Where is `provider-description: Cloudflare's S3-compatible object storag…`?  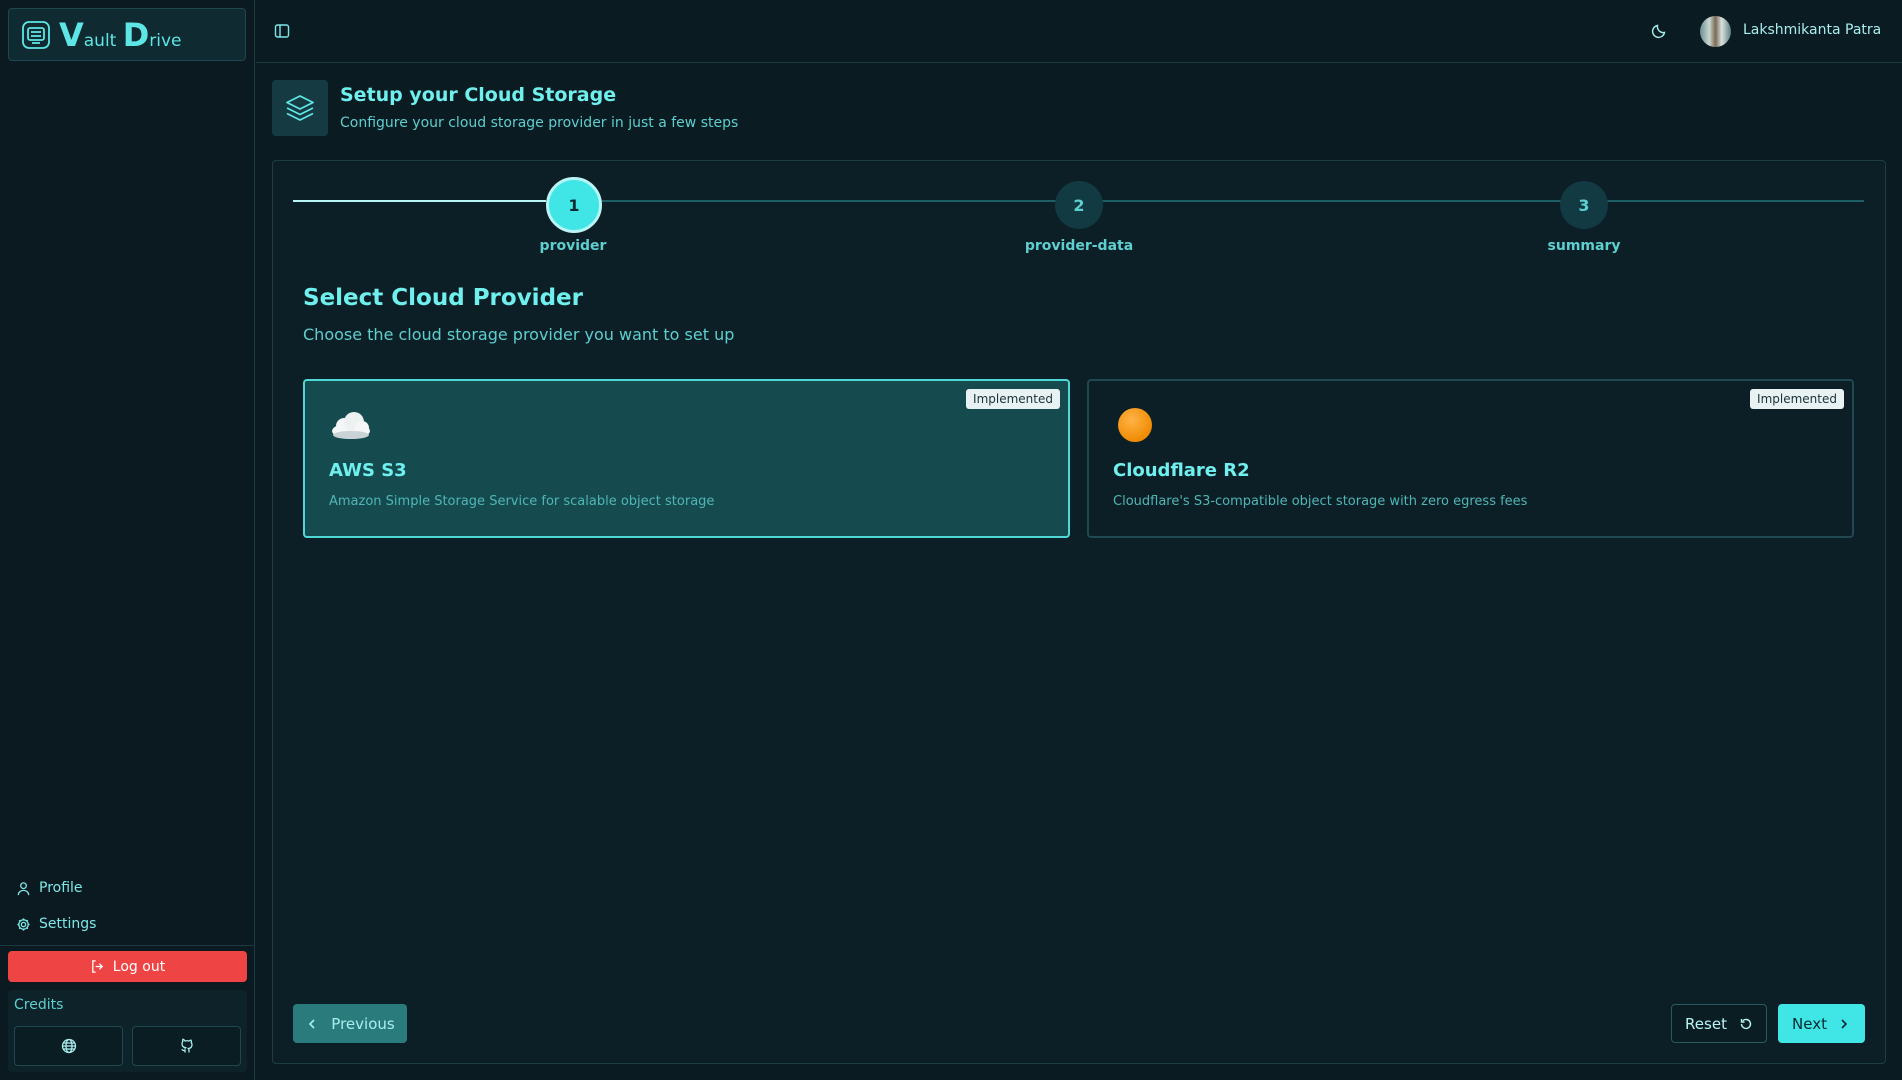 provider-description: Cloudflare's S3-compatible object storag… is located at coordinates (1320, 501).